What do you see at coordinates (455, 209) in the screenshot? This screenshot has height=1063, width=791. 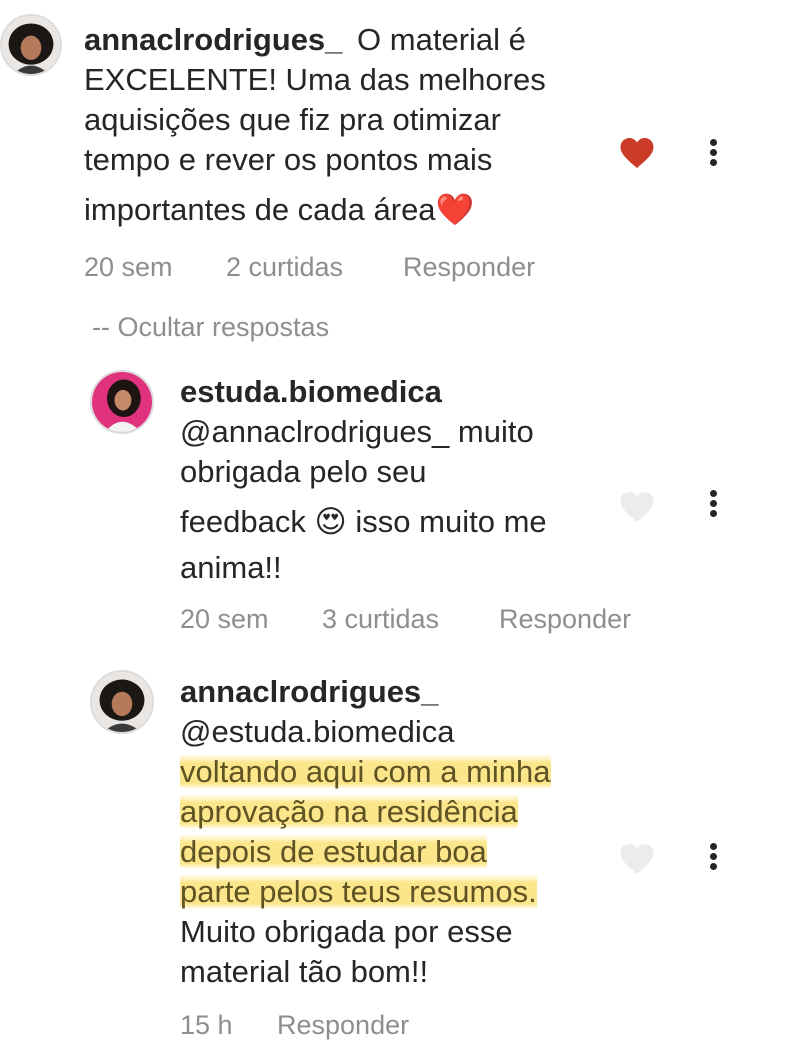 I see `red-heart-emoji: ❤️` at bounding box center [455, 209].